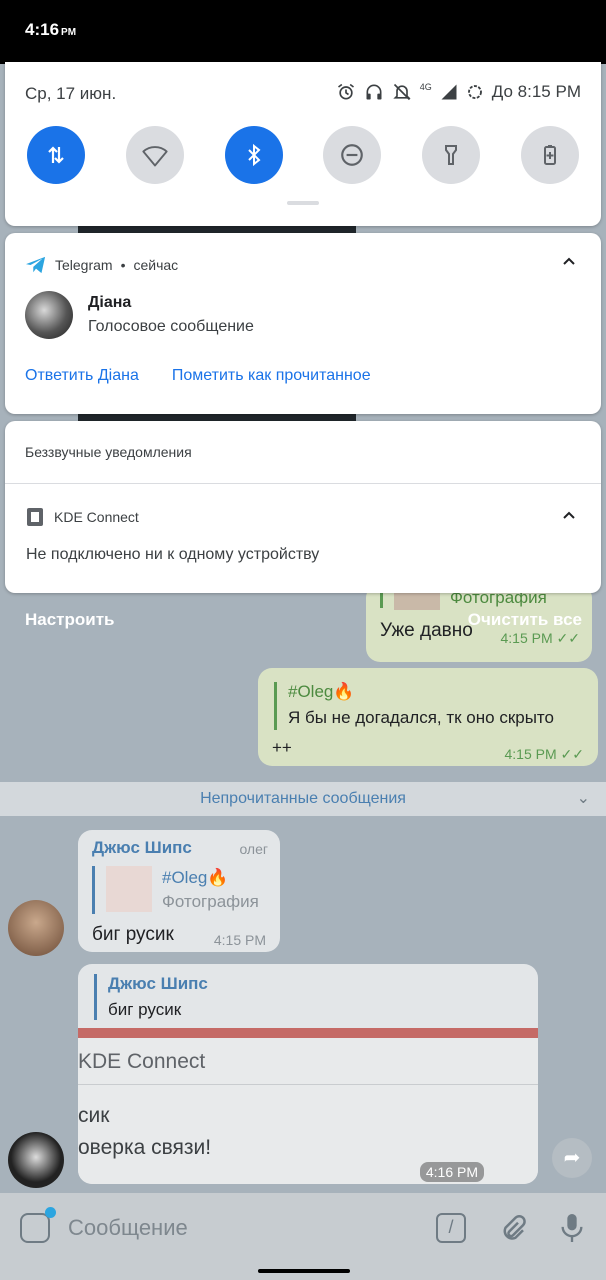 The height and width of the screenshot is (1280, 606). Describe the element at coordinates (426, 630) in the screenshot. I see `message-text: Уже давно` at that location.